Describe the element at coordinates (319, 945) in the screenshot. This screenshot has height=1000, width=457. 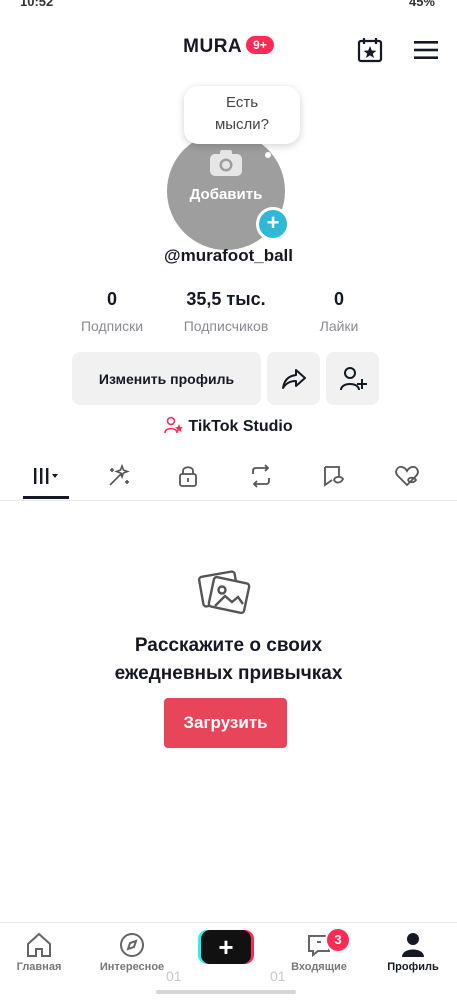
I see `inbox-icon` at that location.